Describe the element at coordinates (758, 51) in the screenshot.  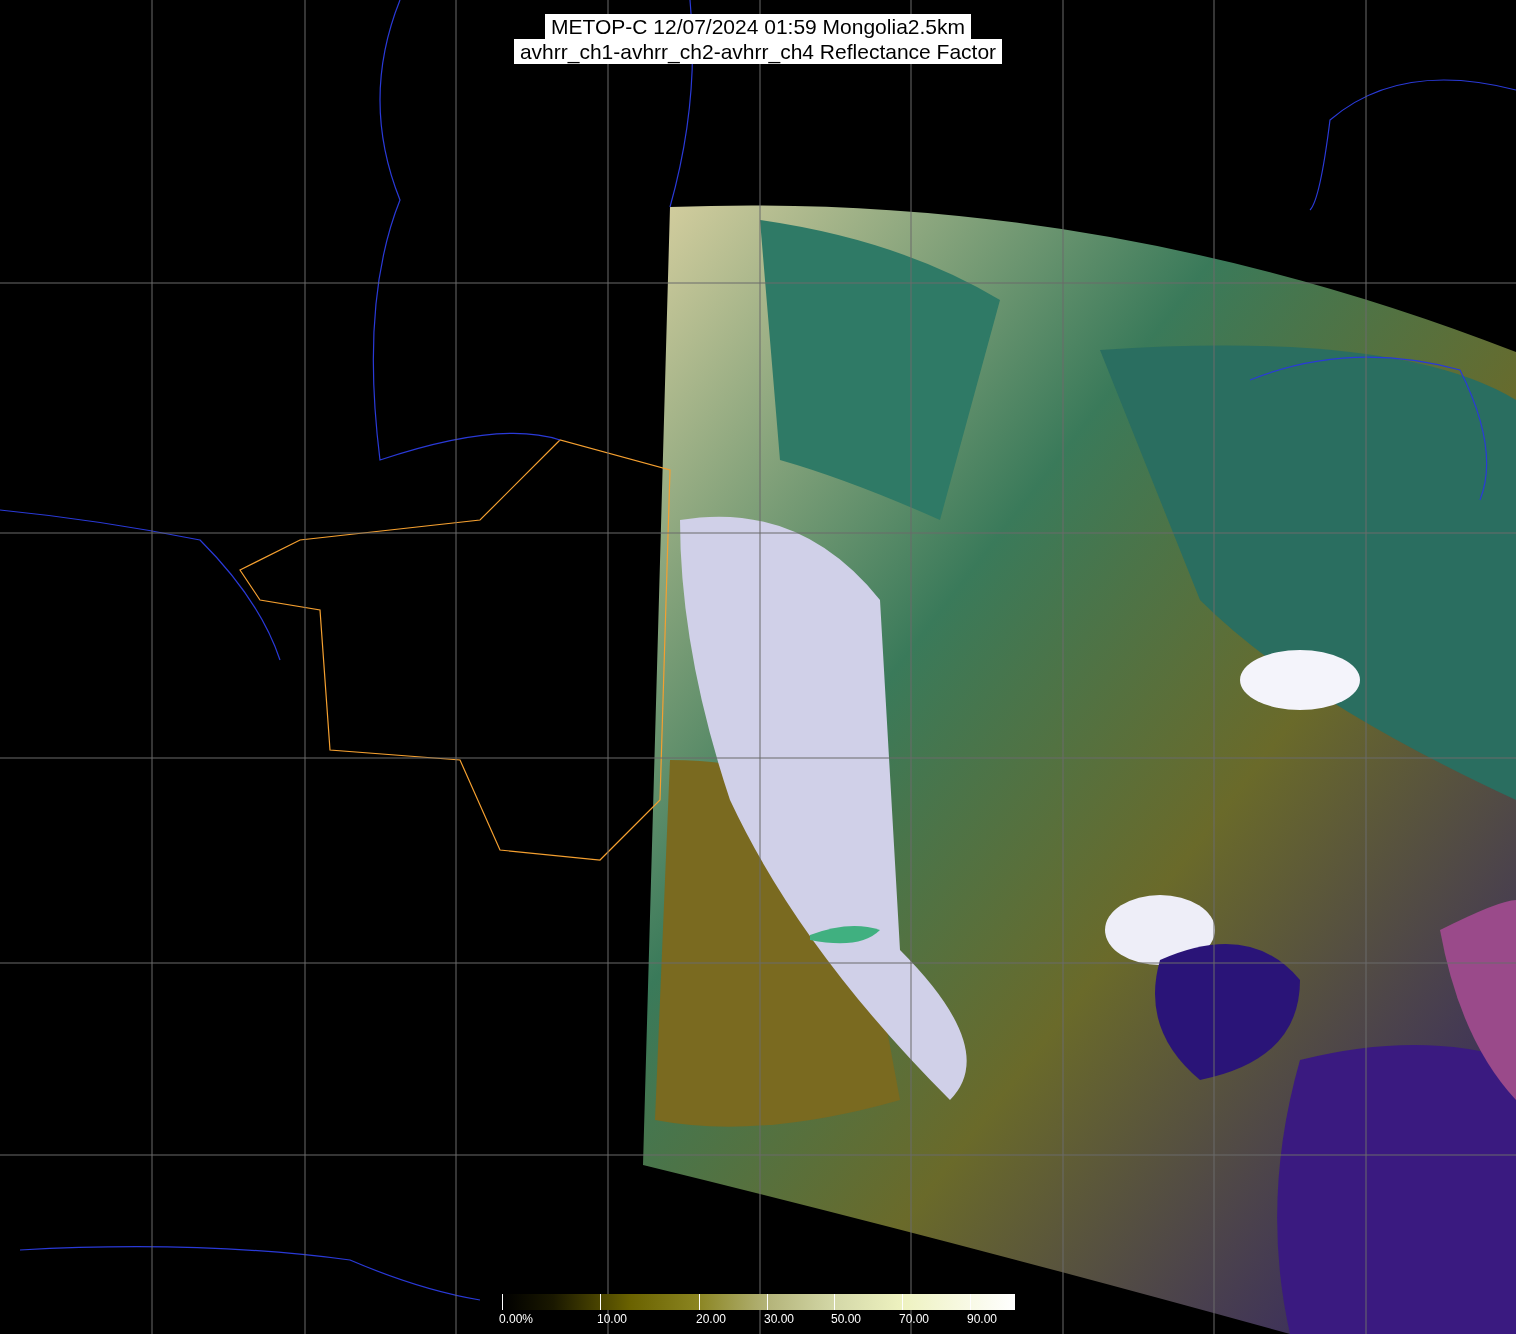
I see `map-title: avhrr_ch1-avhrr_ch2-avhrr_ch4 Reflectance Factor` at that location.